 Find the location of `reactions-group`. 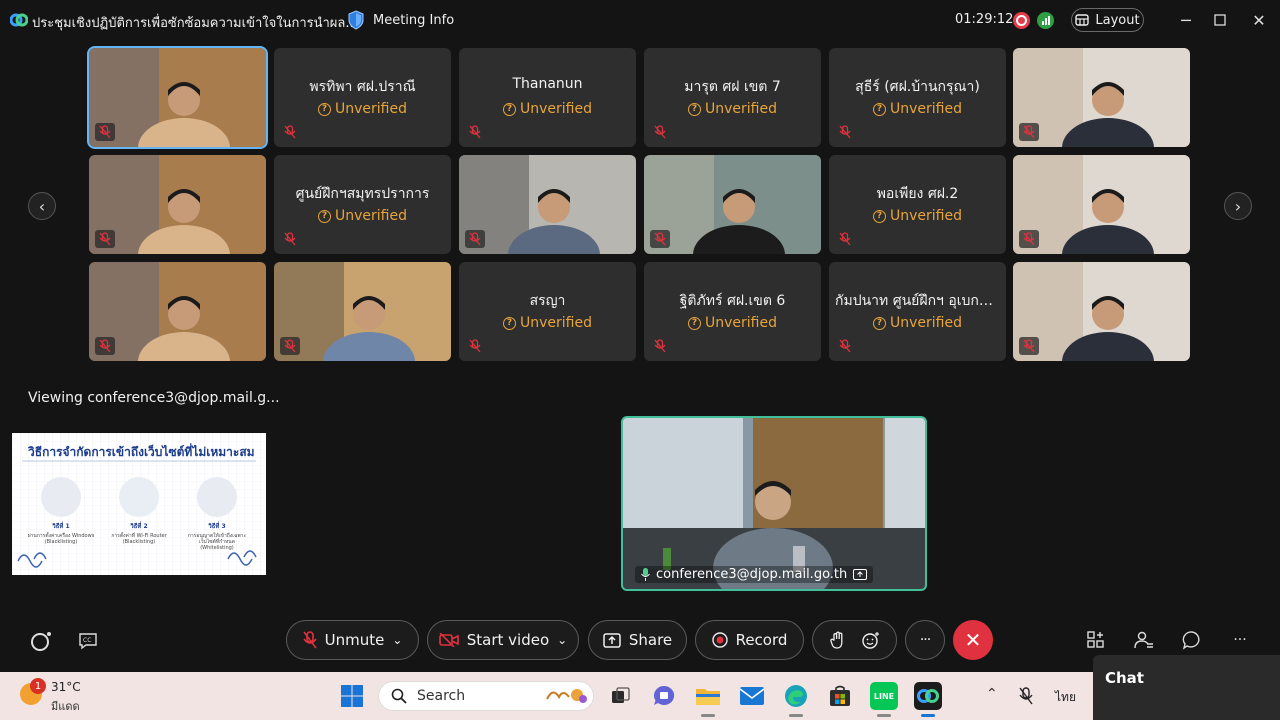

reactions-group is located at coordinates (854, 640).